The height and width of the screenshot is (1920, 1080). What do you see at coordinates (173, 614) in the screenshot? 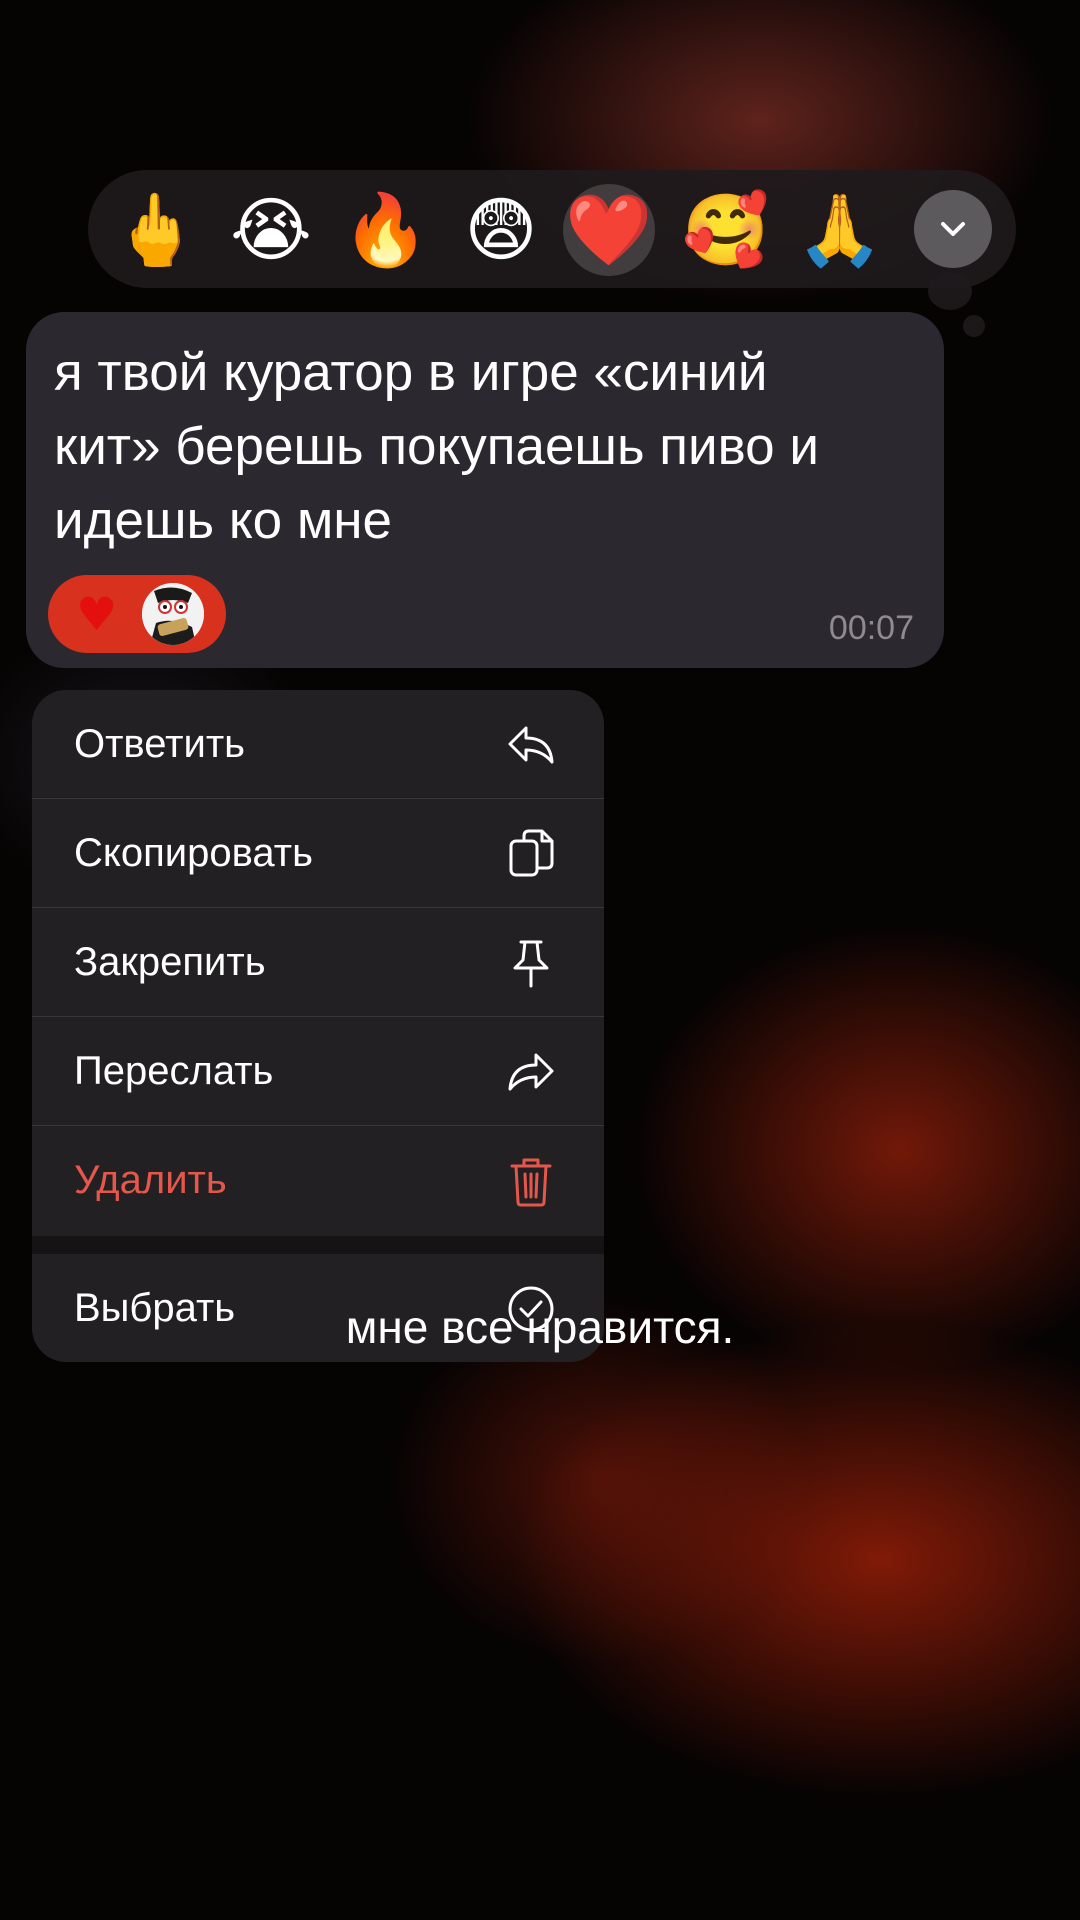
I see `avatar` at bounding box center [173, 614].